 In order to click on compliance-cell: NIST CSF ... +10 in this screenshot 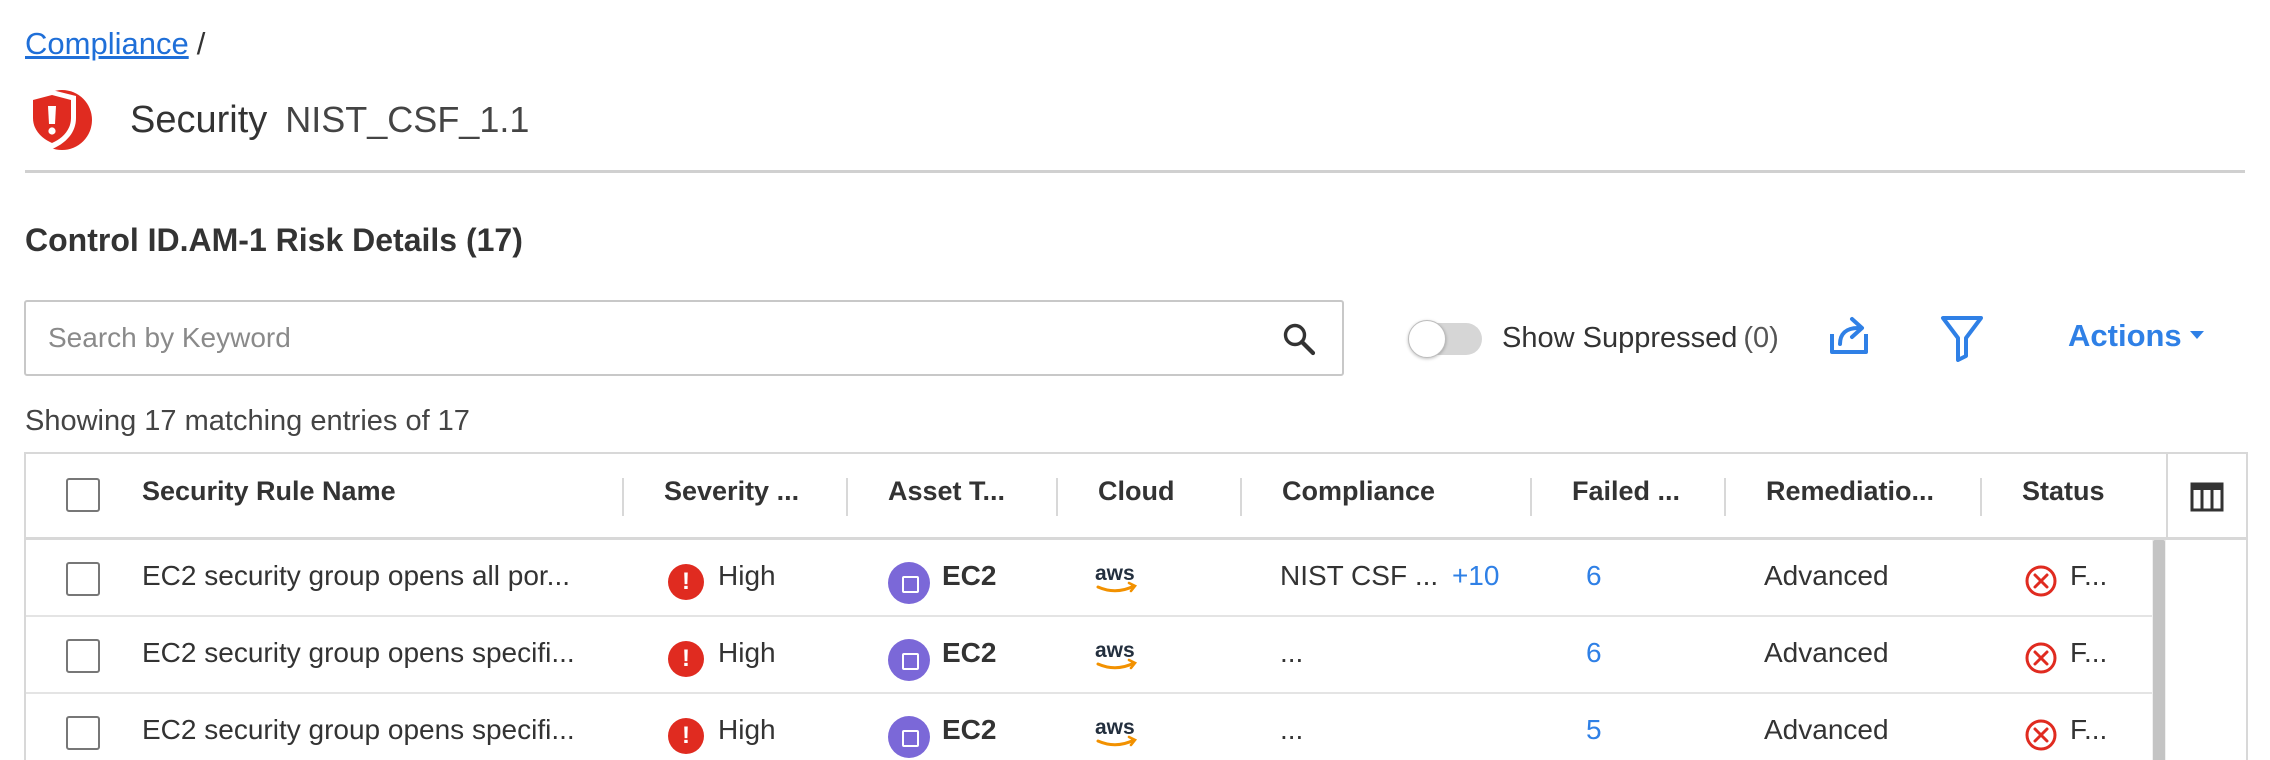, I will do `click(1389, 576)`.